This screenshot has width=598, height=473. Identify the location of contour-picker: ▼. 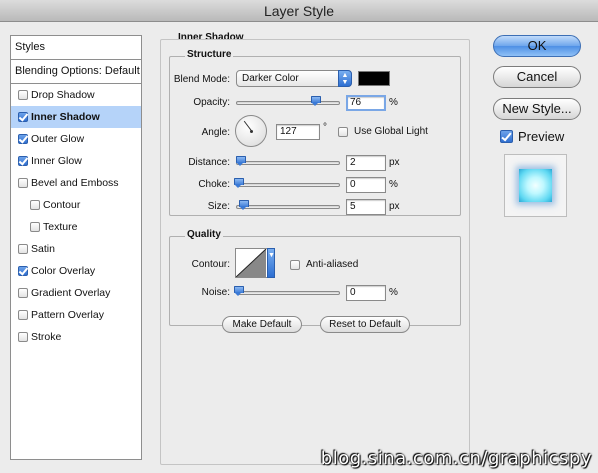
(255, 263).